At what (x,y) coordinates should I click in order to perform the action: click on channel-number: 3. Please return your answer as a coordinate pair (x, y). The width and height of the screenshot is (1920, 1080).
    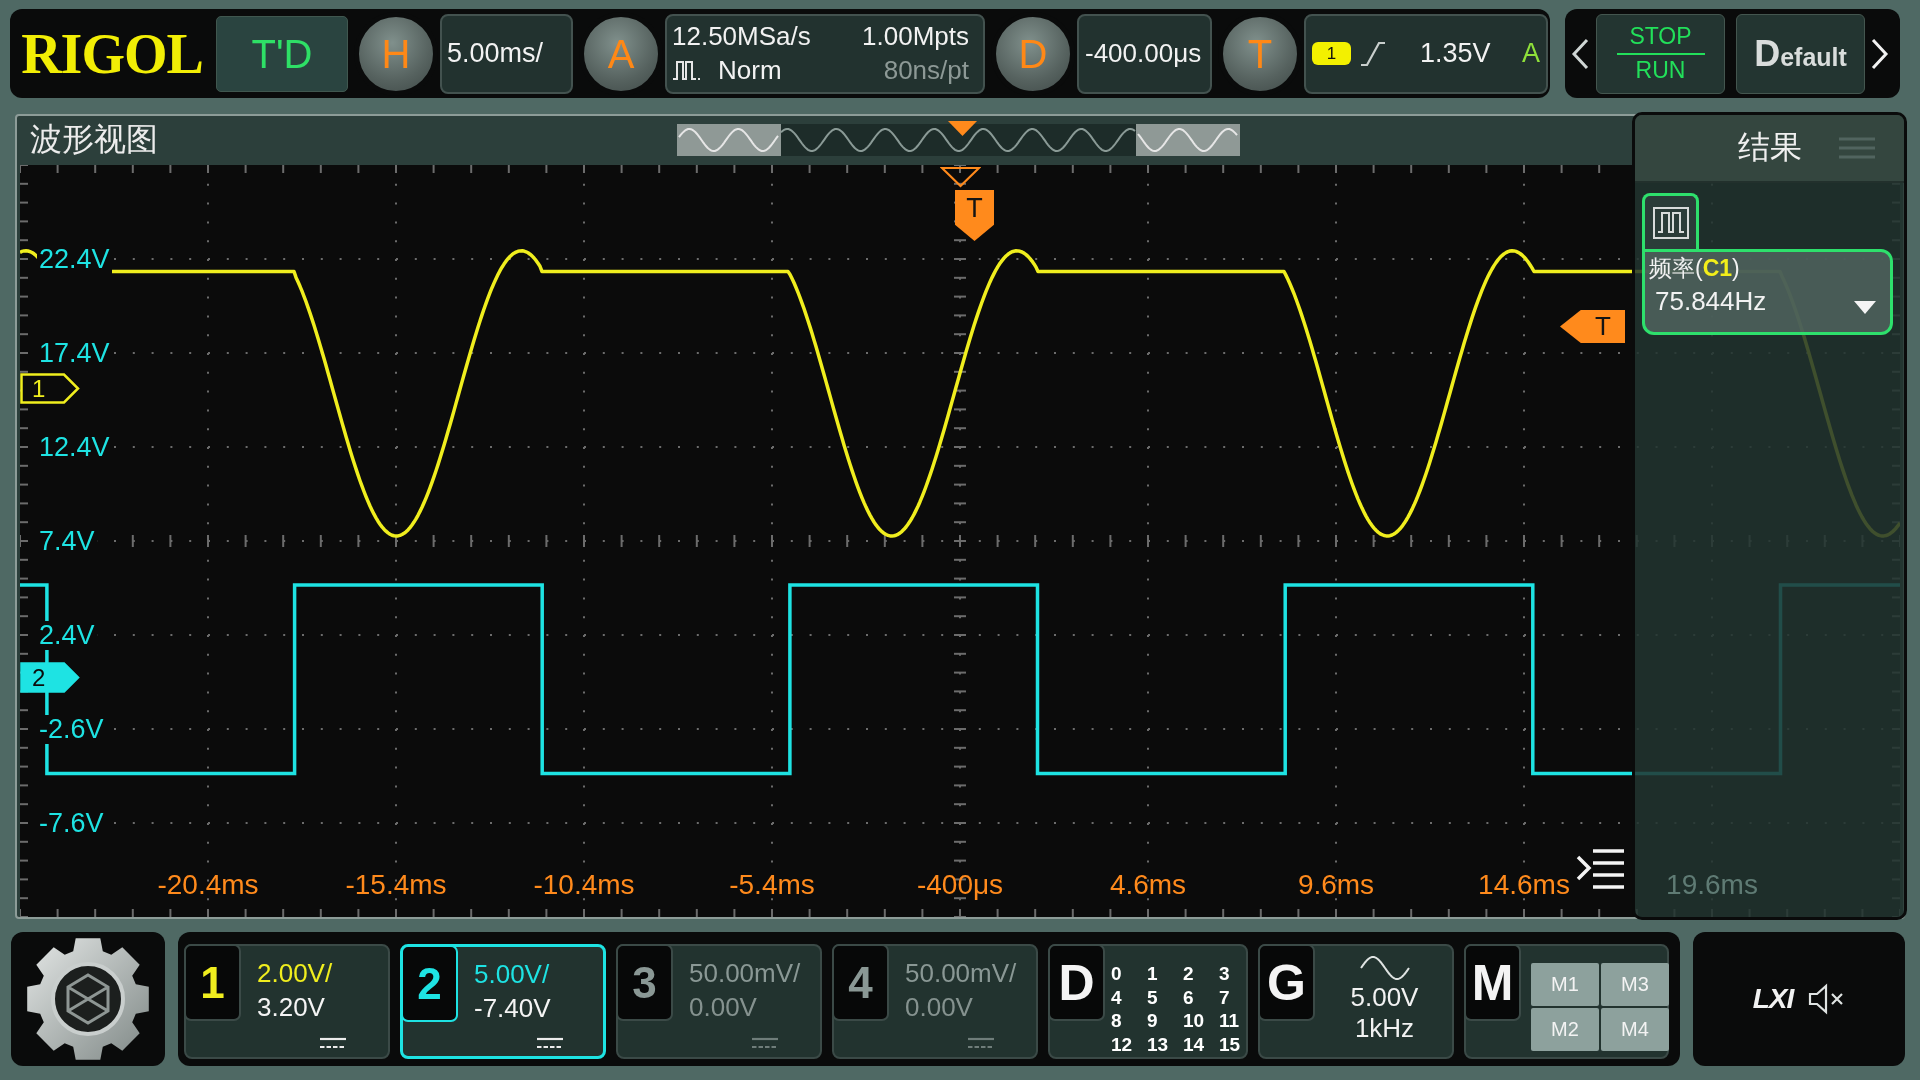
    Looking at the image, I should click on (644, 982).